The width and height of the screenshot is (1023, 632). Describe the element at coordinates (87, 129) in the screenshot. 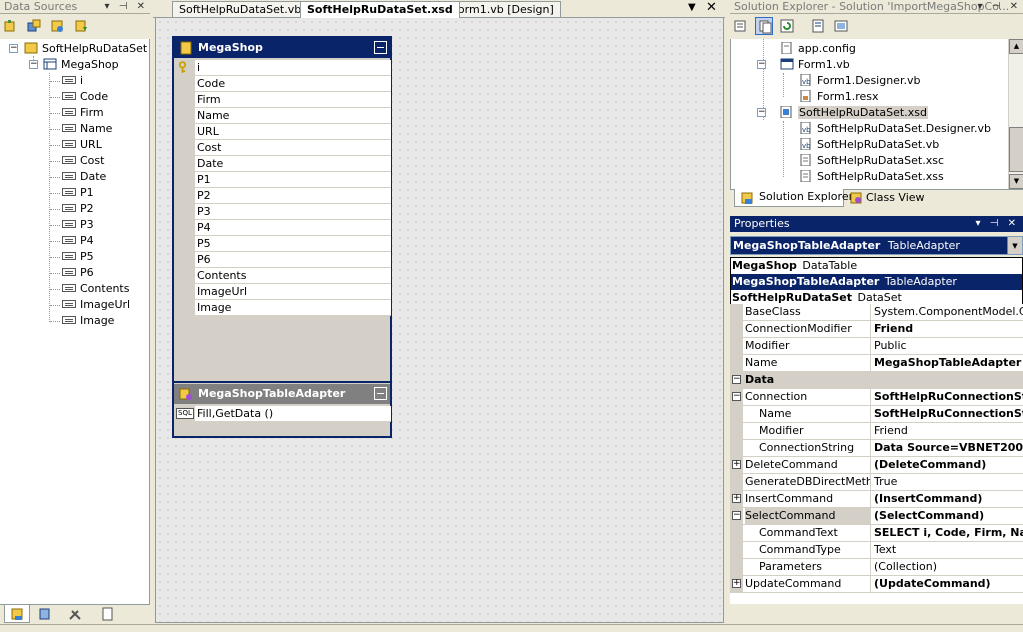

I see `tree-column-node: Name` at that location.